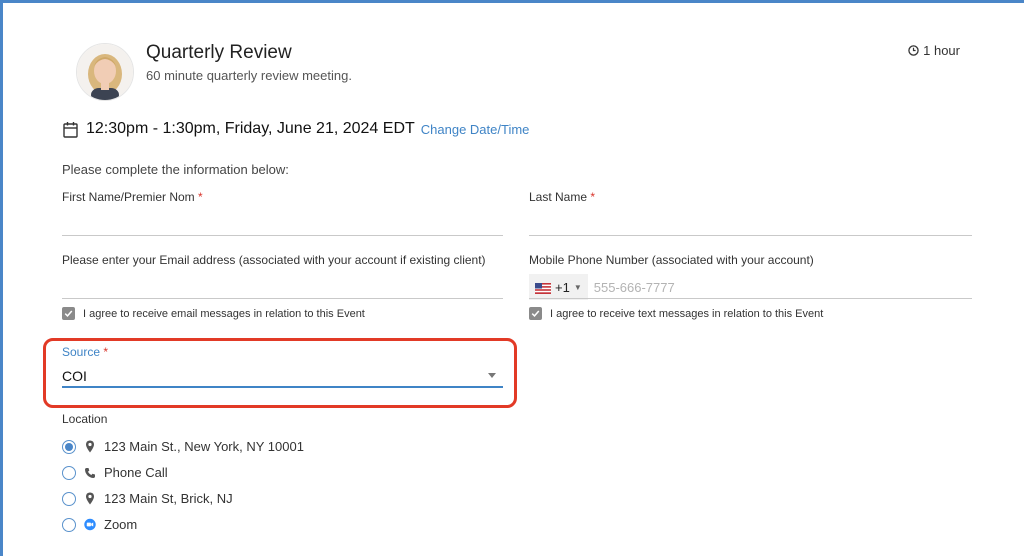  I want to click on location-option-new-york: 123 Main St., New York, NY 10001, so click(183, 446).